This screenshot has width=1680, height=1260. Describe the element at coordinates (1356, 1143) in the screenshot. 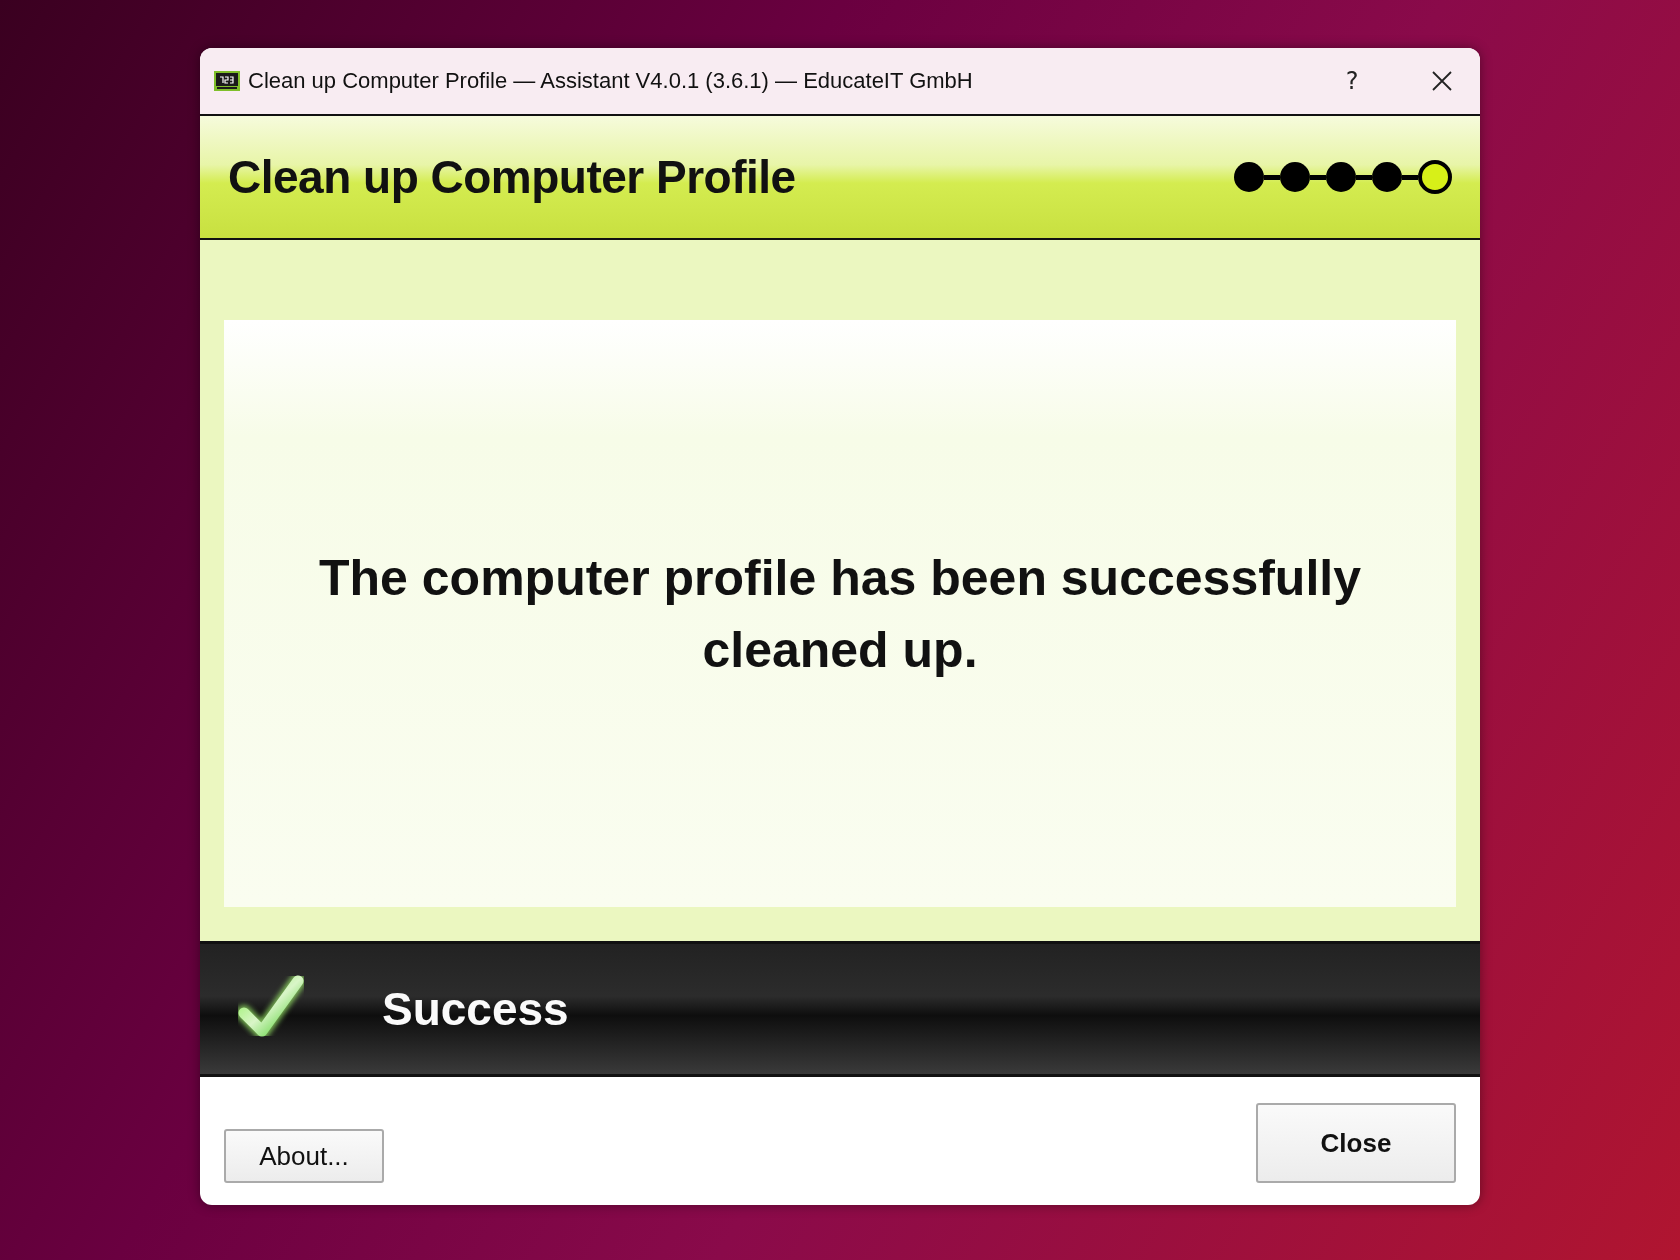

I see `close-dialog-button: Close` at that location.